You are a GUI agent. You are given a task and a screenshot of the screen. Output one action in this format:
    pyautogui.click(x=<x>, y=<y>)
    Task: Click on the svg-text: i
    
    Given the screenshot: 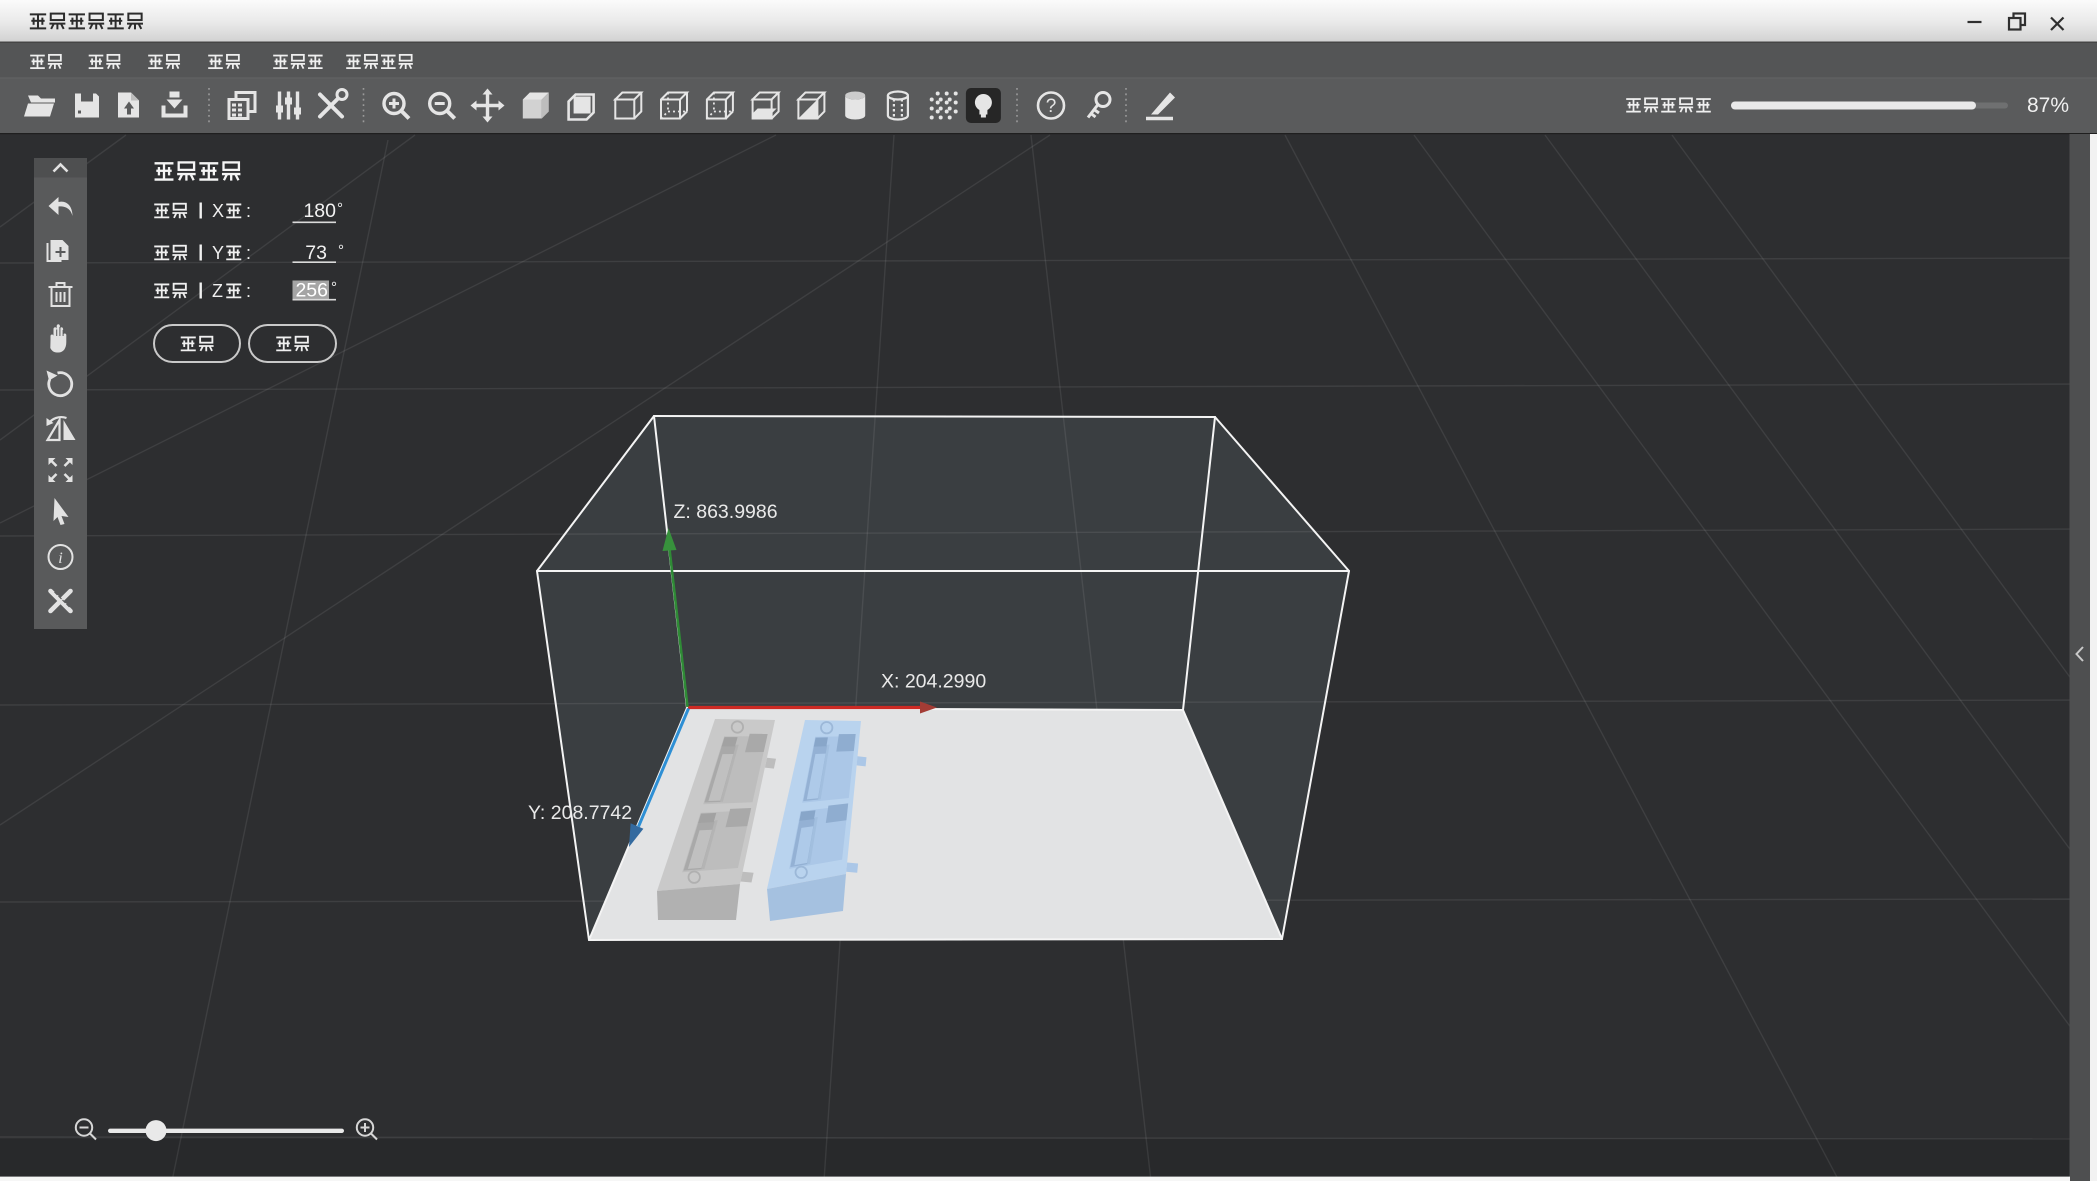 What is the action you would take?
    pyautogui.click(x=60, y=558)
    